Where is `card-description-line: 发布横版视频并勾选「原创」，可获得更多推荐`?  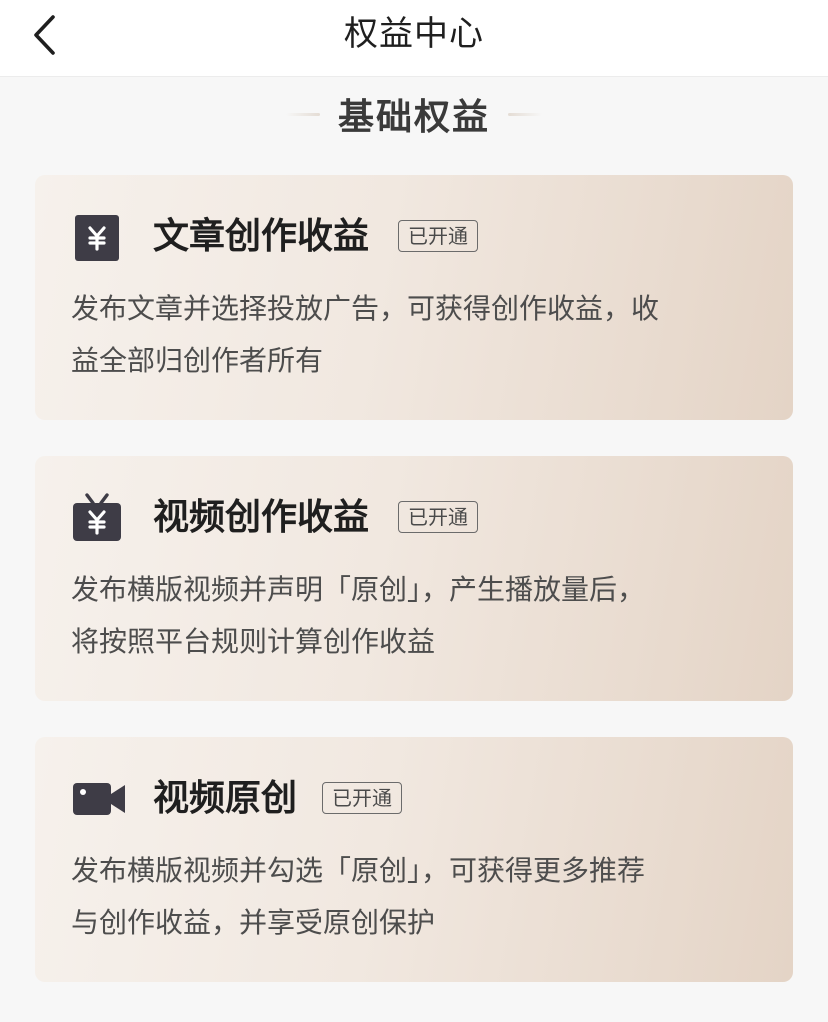 card-description-line: 发布横版视频并勾选「原创」，可获得更多推荐 is located at coordinates (358, 870).